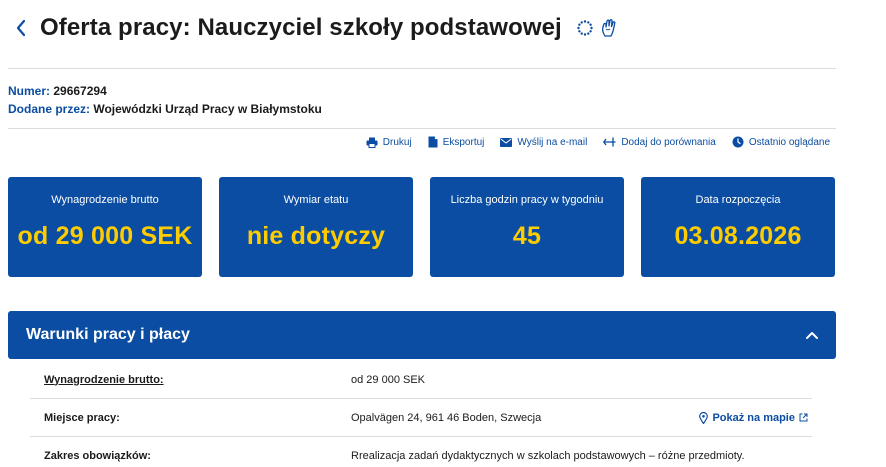 This screenshot has height=467, width=886. What do you see at coordinates (463, 142) in the screenshot?
I see `export-label: Eksportuj` at bounding box center [463, 142].